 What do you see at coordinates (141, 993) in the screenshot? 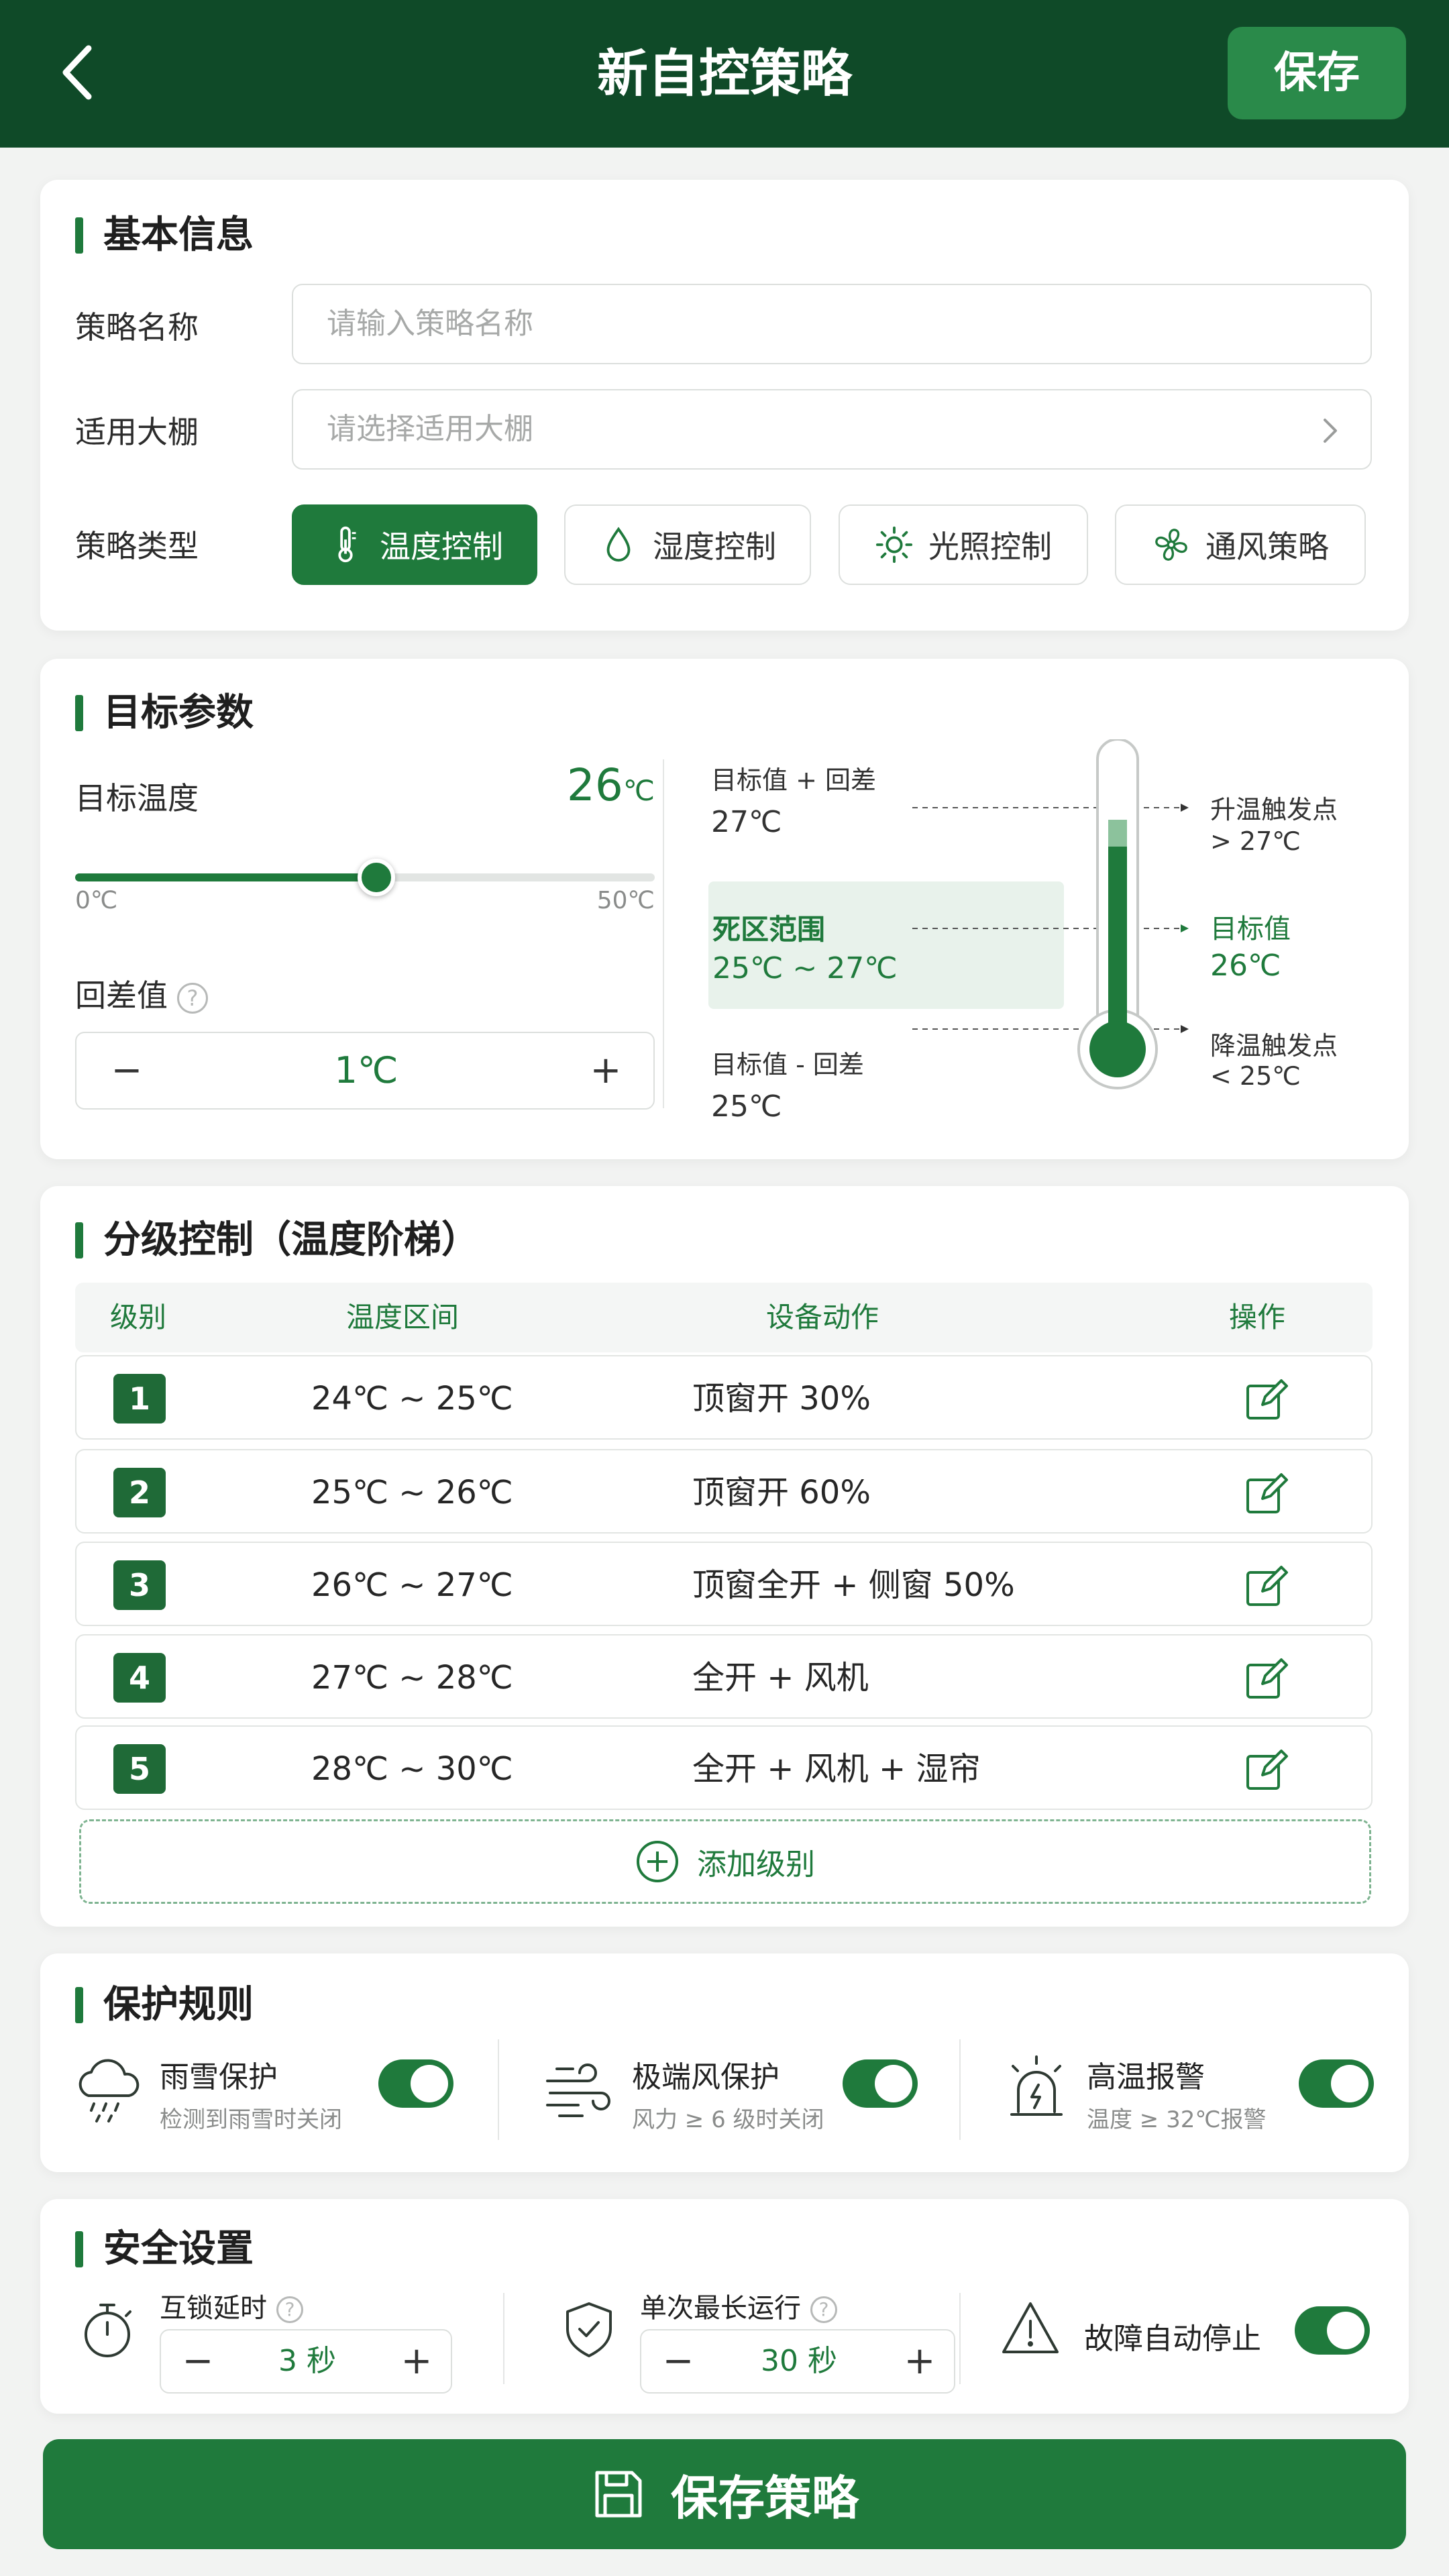
I see `hysteresis-label: 回差值?` at bounding box center [141, 993].